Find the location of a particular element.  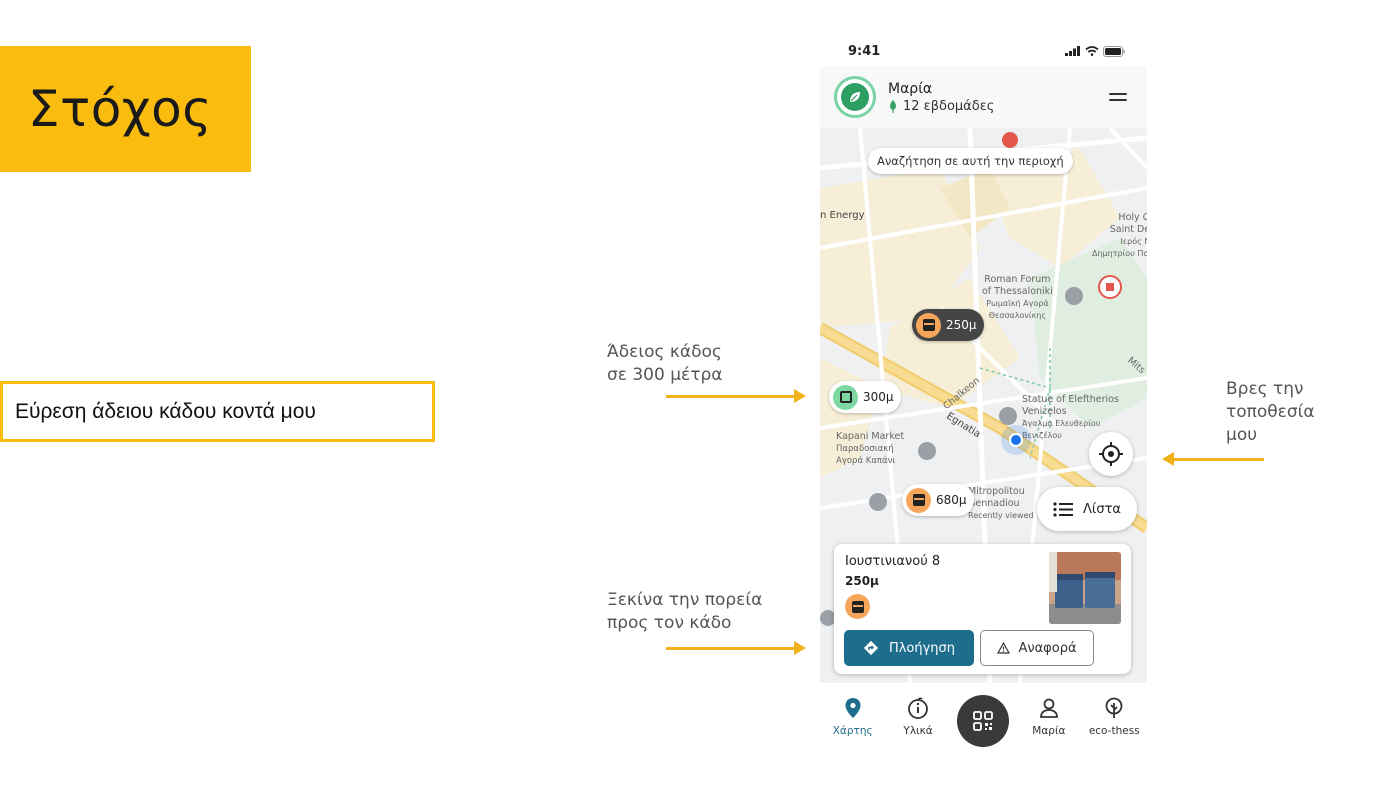

bottom-navigation: Χάρτης Υλικά Μαρία eco-thess is located at coordinates (983, 718).